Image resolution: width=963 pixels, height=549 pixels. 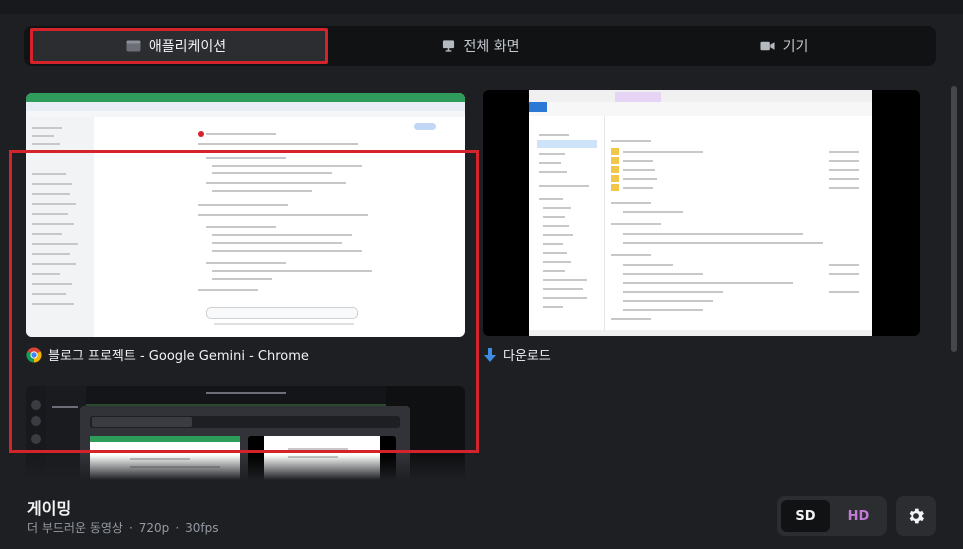 I want to click on download-arrow-icon, so click(x=490, y=354).